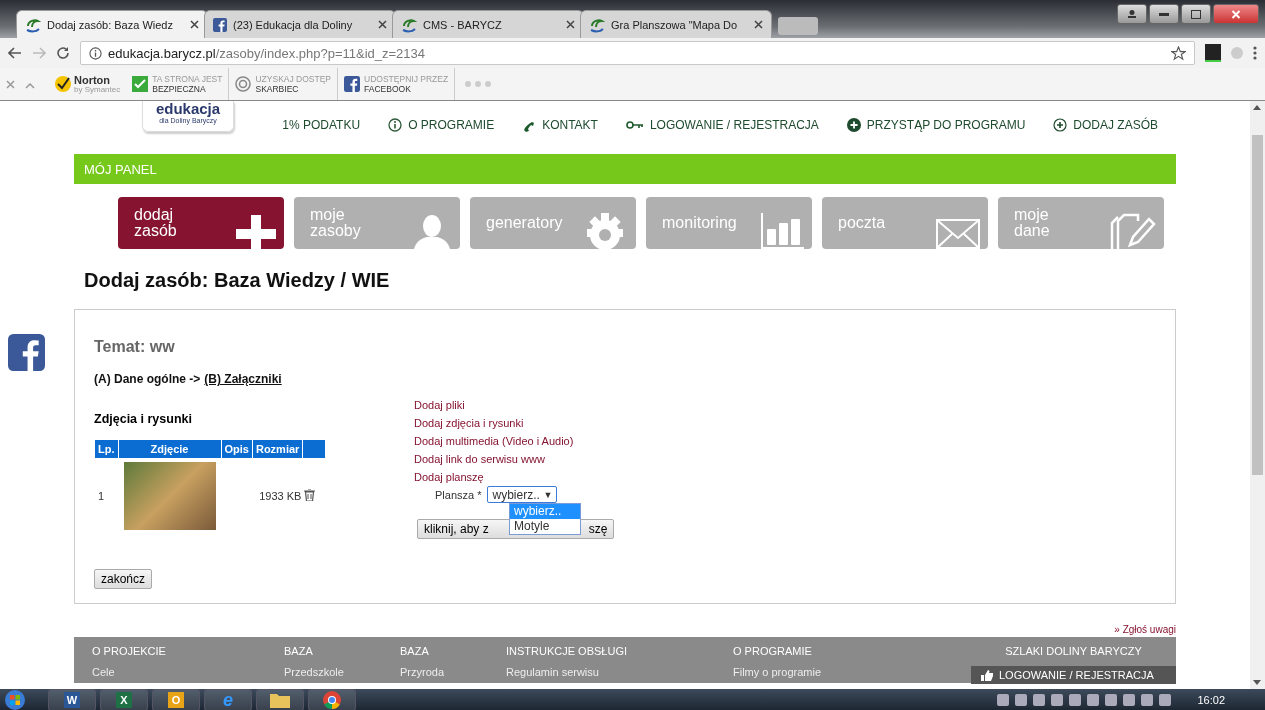 The width and height of the screenshot is (1265, 710). What do you see at coordinates (97, 89) in the screenshot?
I see `norton-subtitle: by Symantec` at bounding box center [97, 89].